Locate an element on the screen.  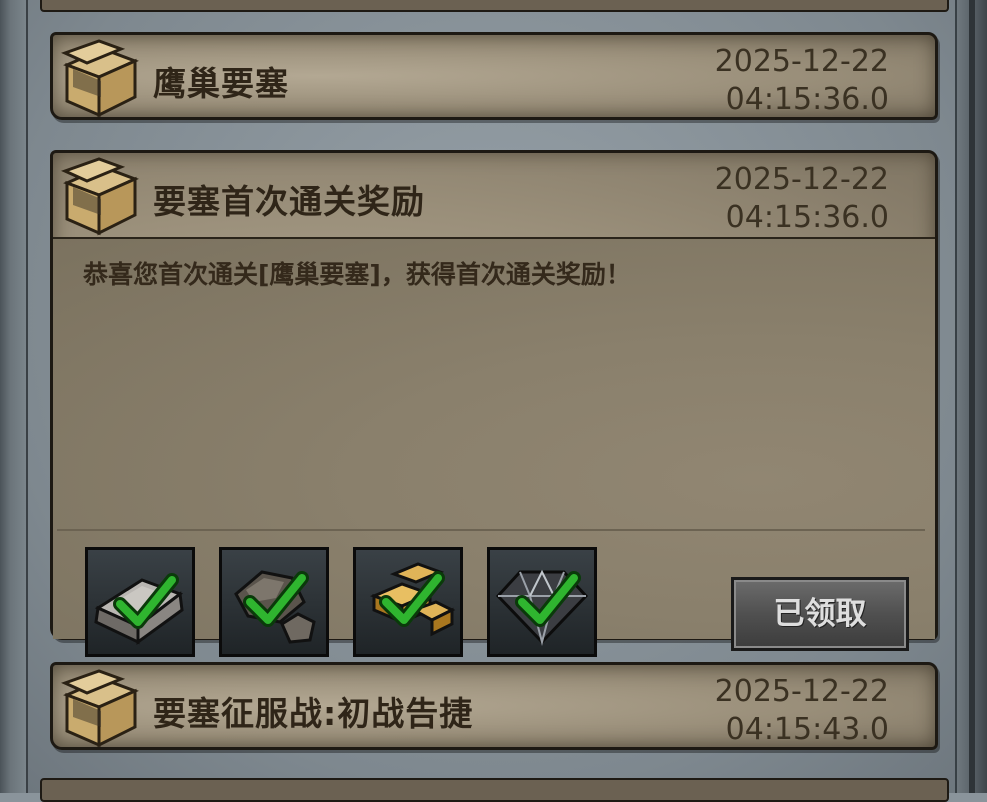
ore-stone-icon is located at coordinates (275, 607).